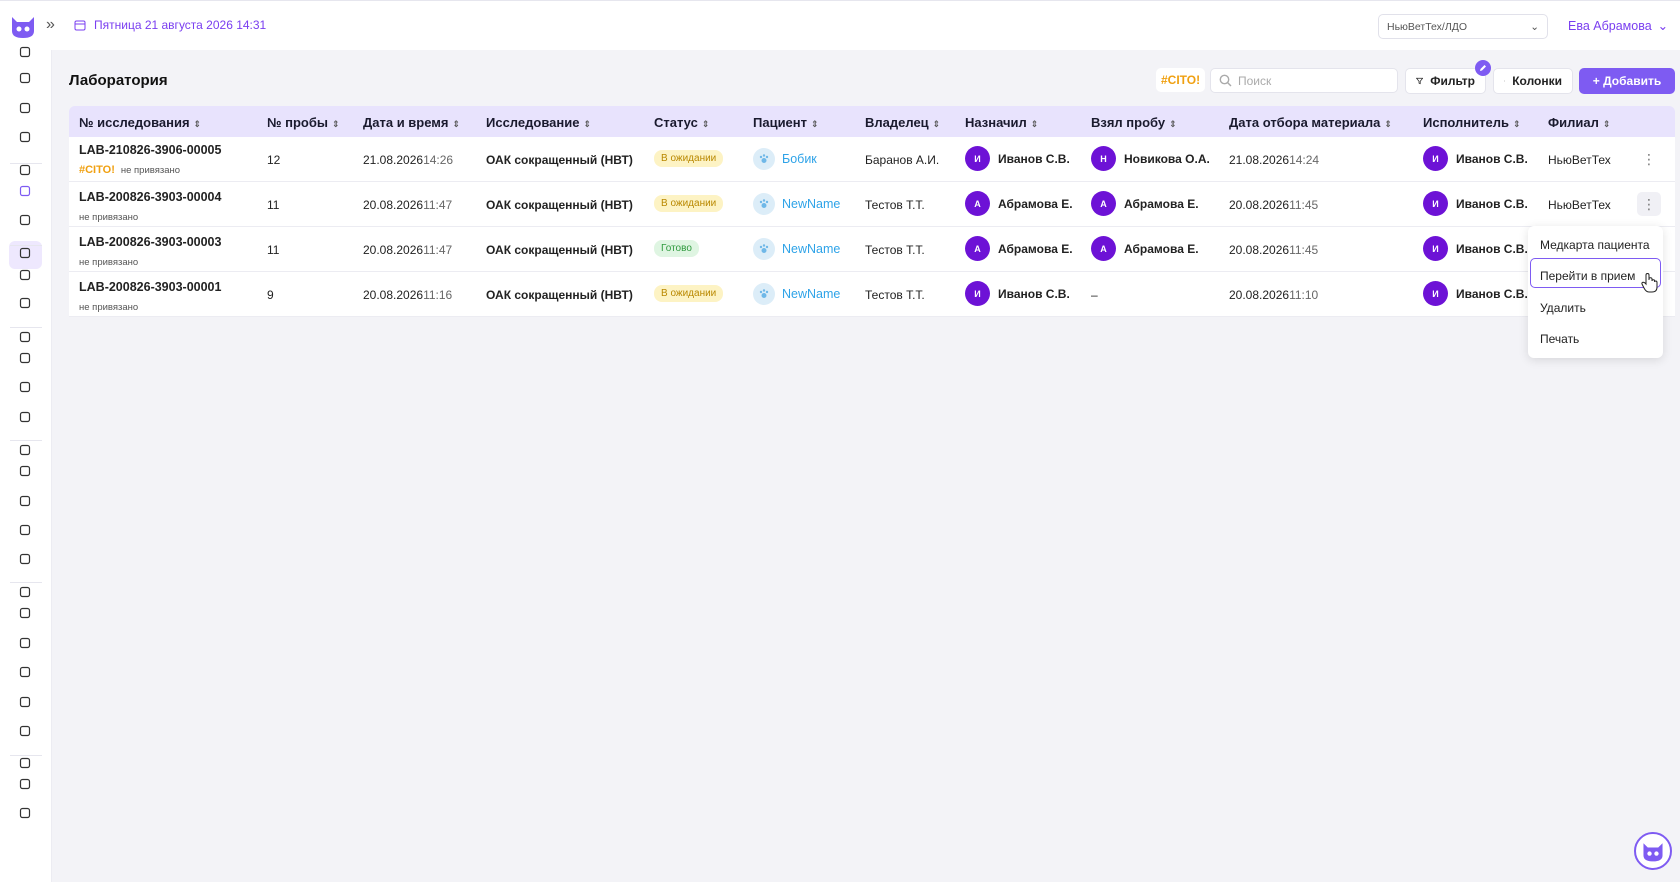 This screenshot has width=1680, height=882. What do you see at coordinates (1579, 122) in the screenshot?
I see `column-header: Филиал ⇕` at bounding box center [1579, 122].